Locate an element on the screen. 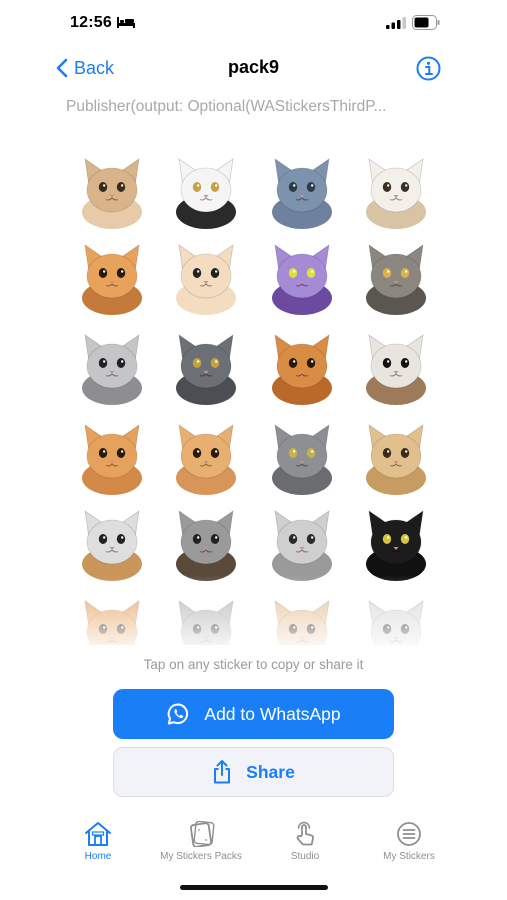 The width and height of the screenshot is (507, 900). sticker-purple-hat-cat is located at coordinates (302, 276).